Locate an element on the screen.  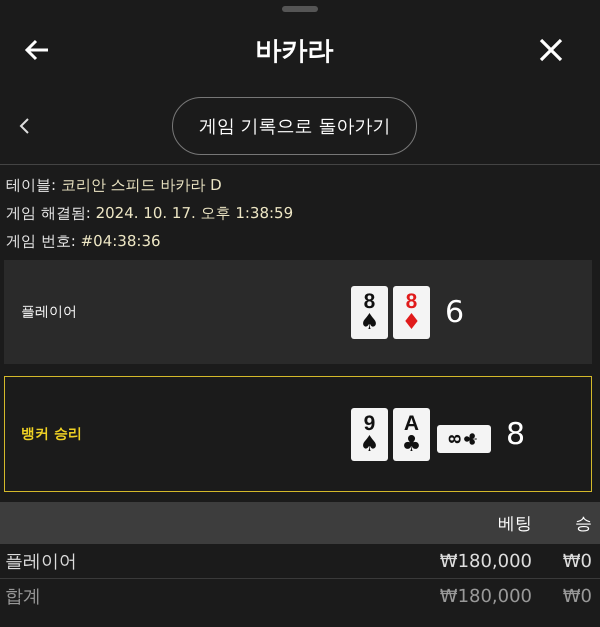
info-line: 테이블: 코리안 스피드 바카라 D is located at coordinates (114, 185).